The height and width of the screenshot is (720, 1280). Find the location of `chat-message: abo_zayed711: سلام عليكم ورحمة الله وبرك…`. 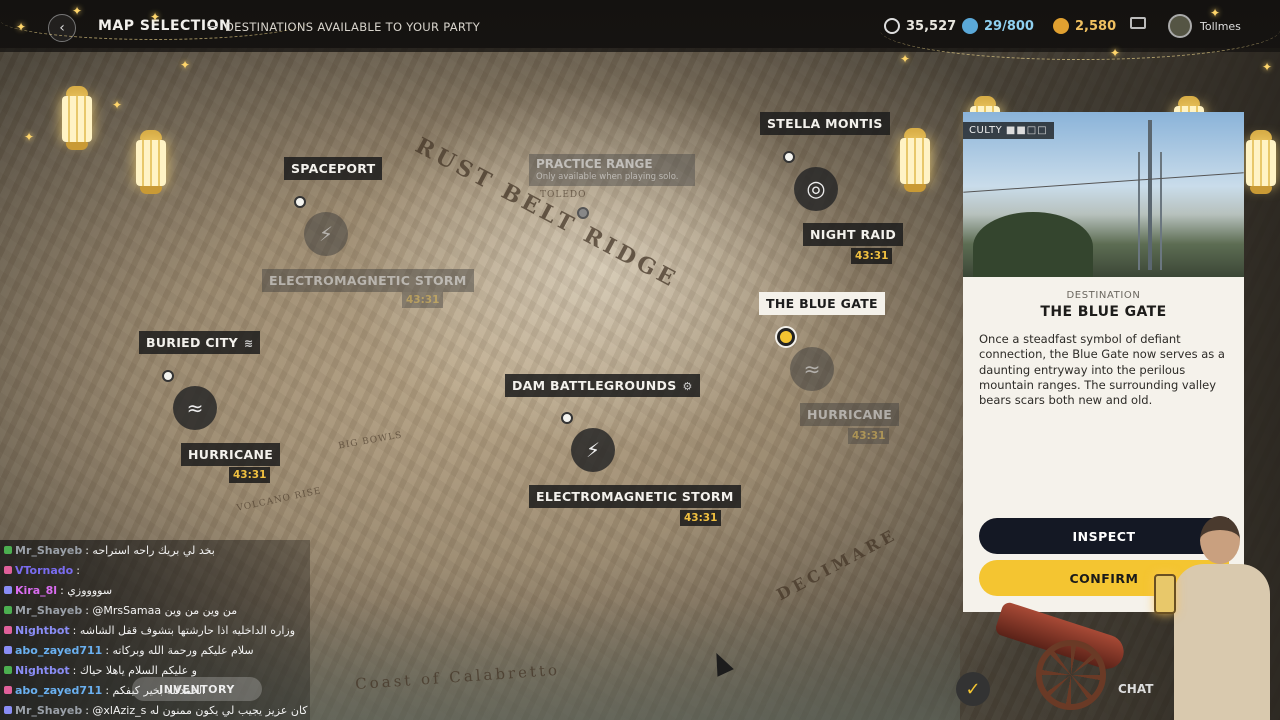

chat-message: abo_zayed711: سلام عليكم ورحمة الله وبرك… is located at coordinates (129, 650).